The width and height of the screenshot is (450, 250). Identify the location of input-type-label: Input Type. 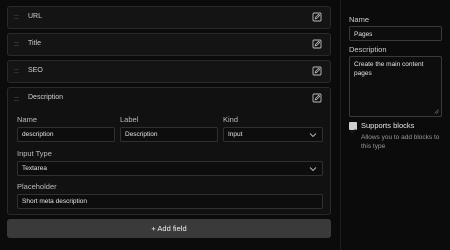
(34, 153).